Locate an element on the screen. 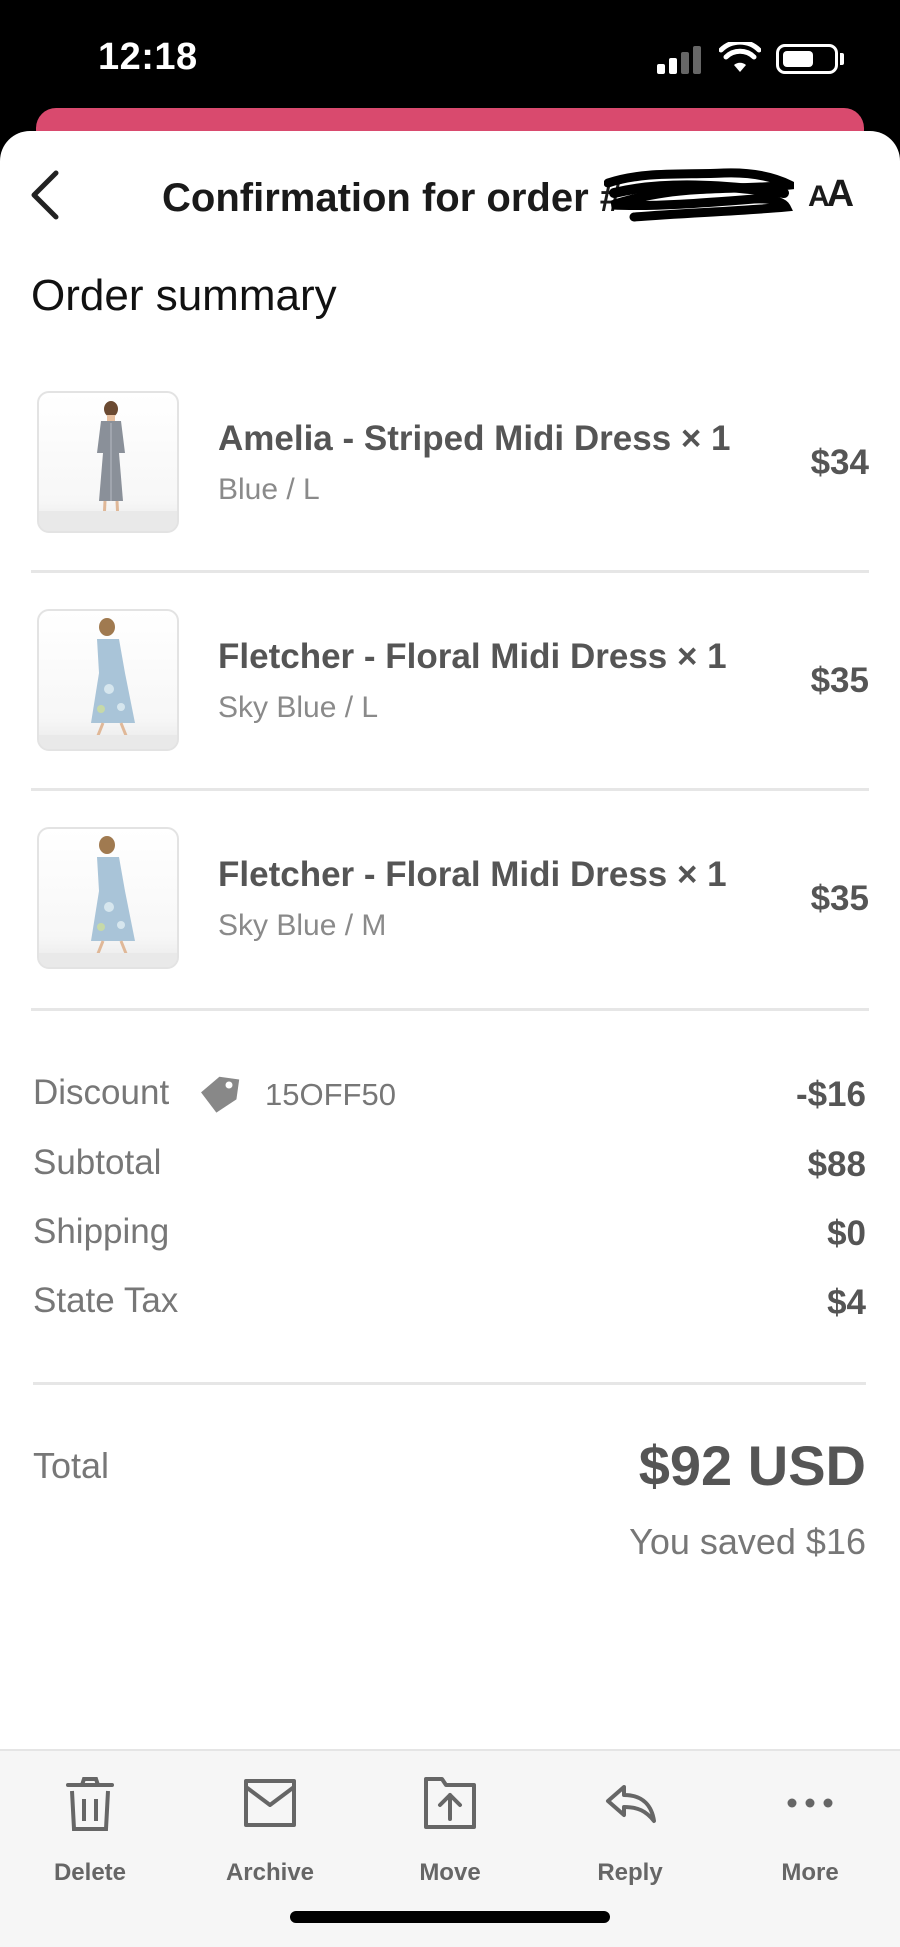 The height and width of the screenshot is (1947, 900). subtotal-label: Subtotal is located at coordinates (97, 1162).